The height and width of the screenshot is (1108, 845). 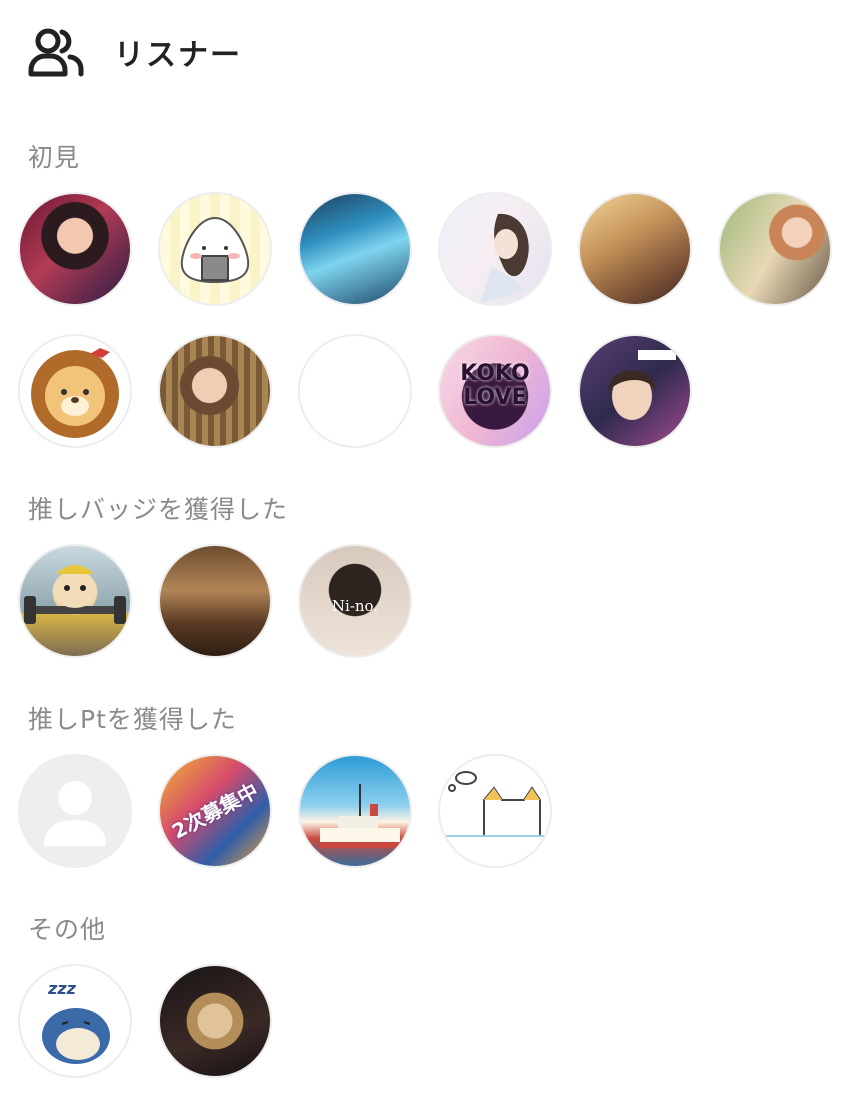 I want to click on avatar-ni-no: Ni-no., so click(x=355, y=601).